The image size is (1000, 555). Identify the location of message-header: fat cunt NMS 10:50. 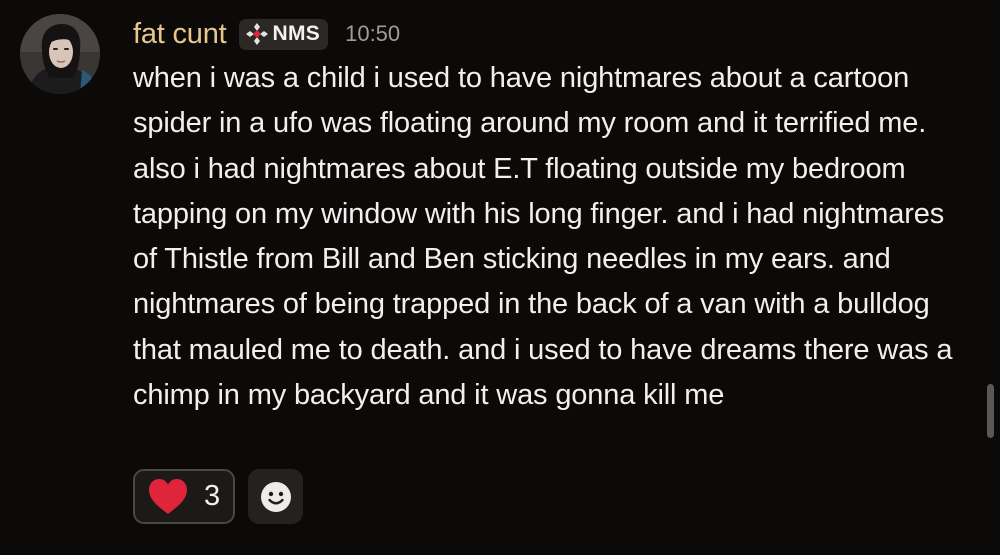
(266, 34).